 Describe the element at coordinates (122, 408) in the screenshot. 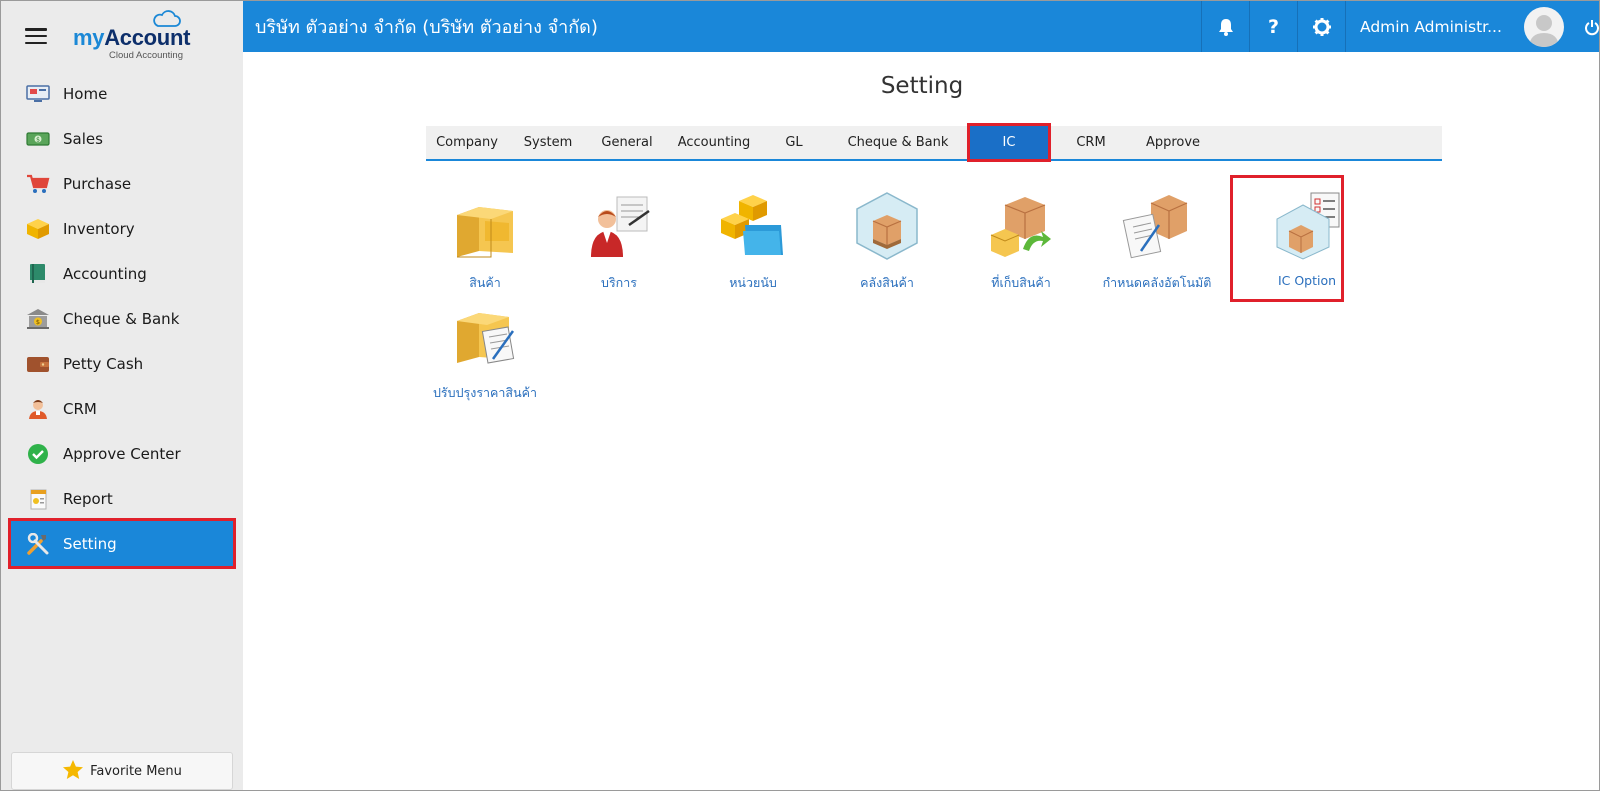

I see `sidebar-item-crm: CRM` at that location.